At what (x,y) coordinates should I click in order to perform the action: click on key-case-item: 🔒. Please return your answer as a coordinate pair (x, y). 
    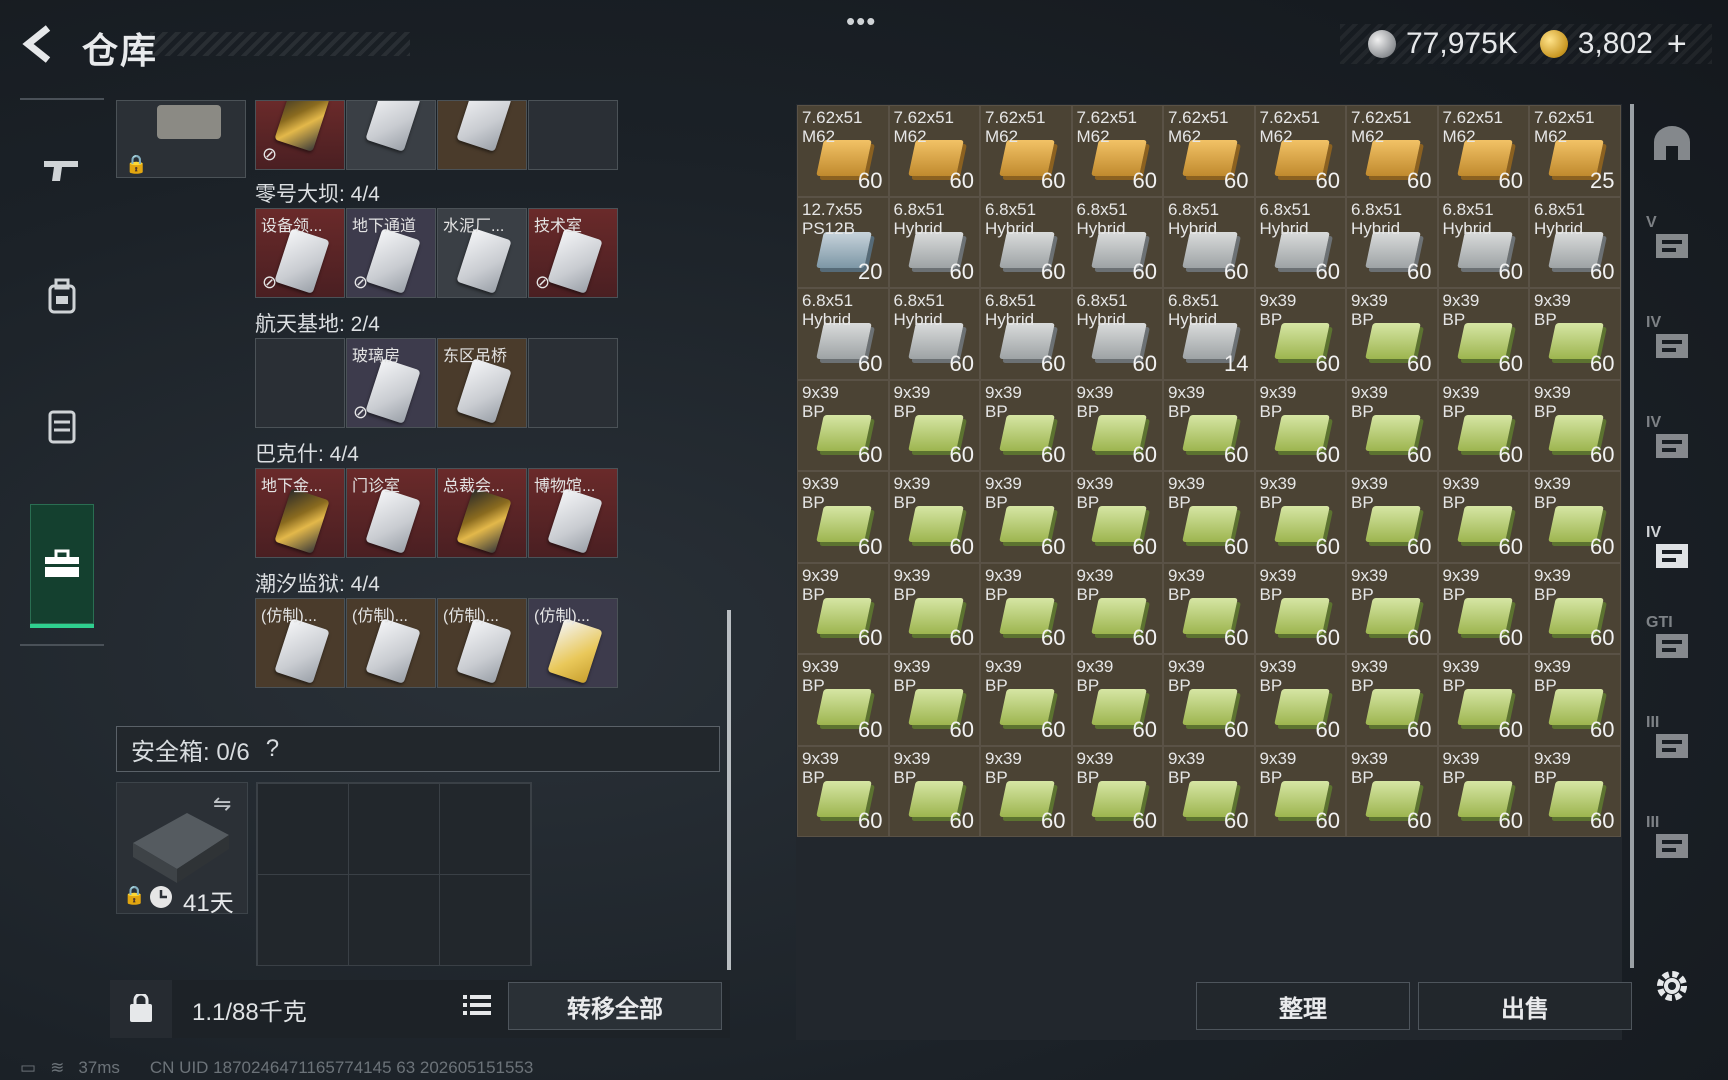
    Looking at the image, I should click on (181, 139).